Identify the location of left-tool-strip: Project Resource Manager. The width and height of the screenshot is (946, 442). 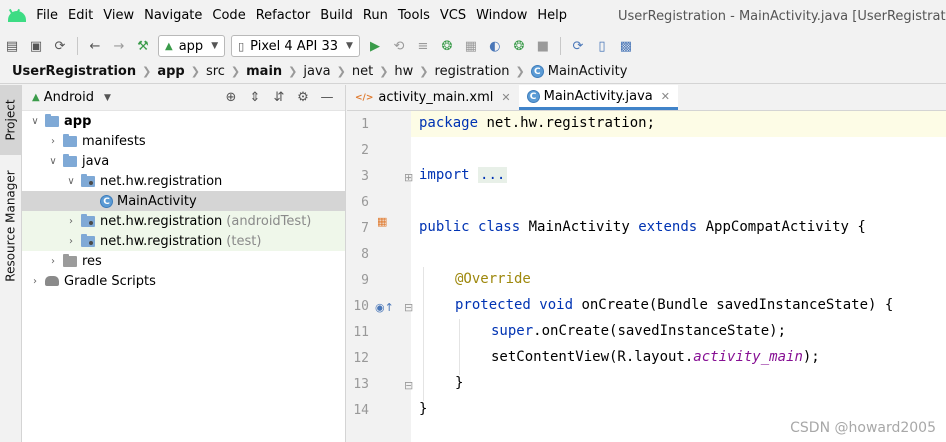
(11, 263).